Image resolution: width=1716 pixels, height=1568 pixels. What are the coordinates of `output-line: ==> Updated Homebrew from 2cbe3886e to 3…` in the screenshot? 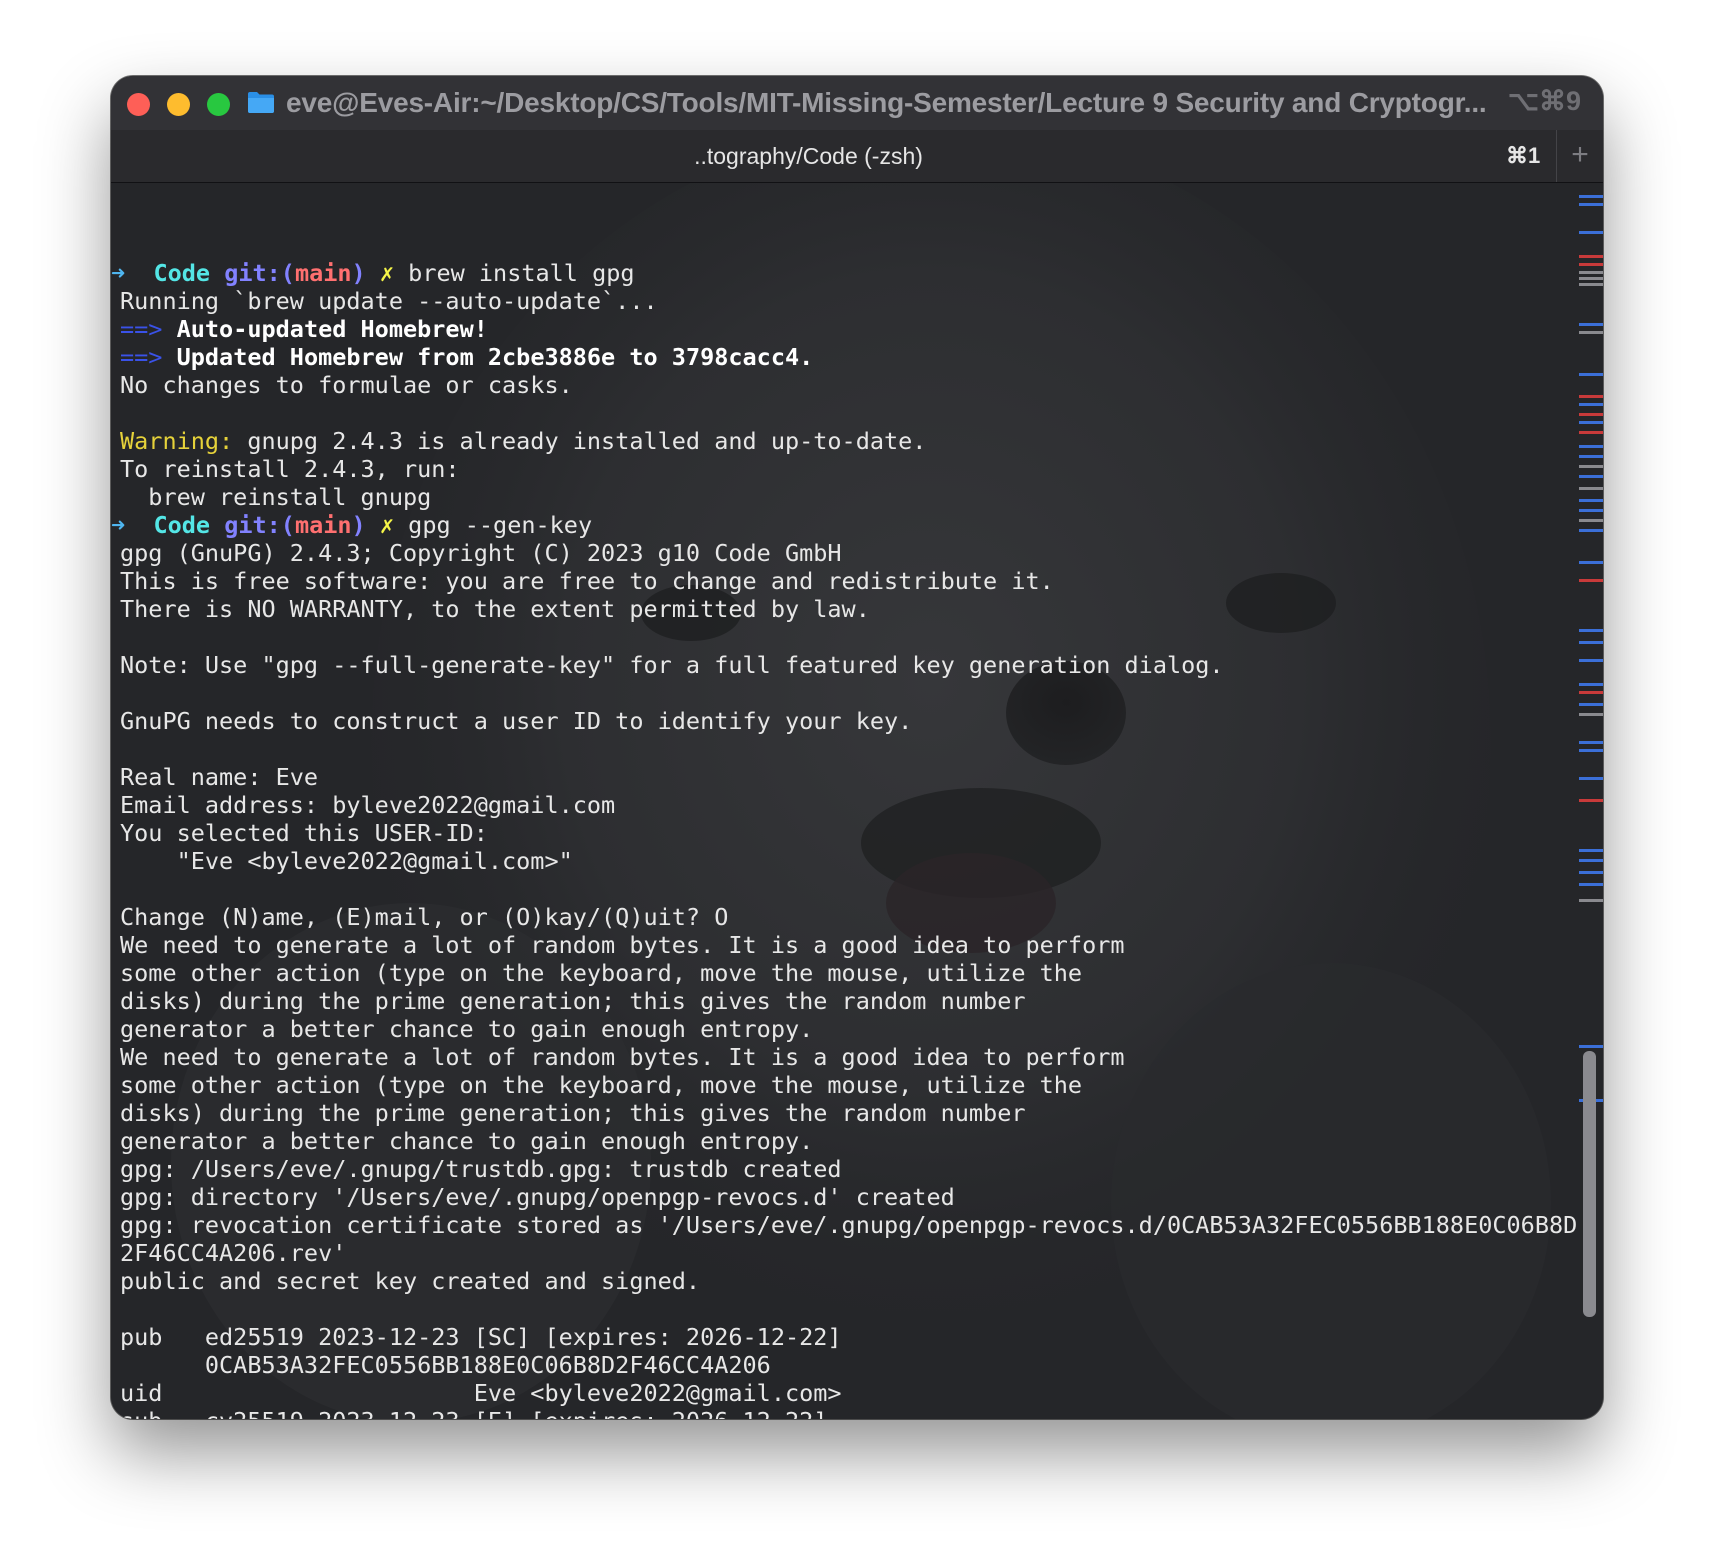 It's located at (848, 357).